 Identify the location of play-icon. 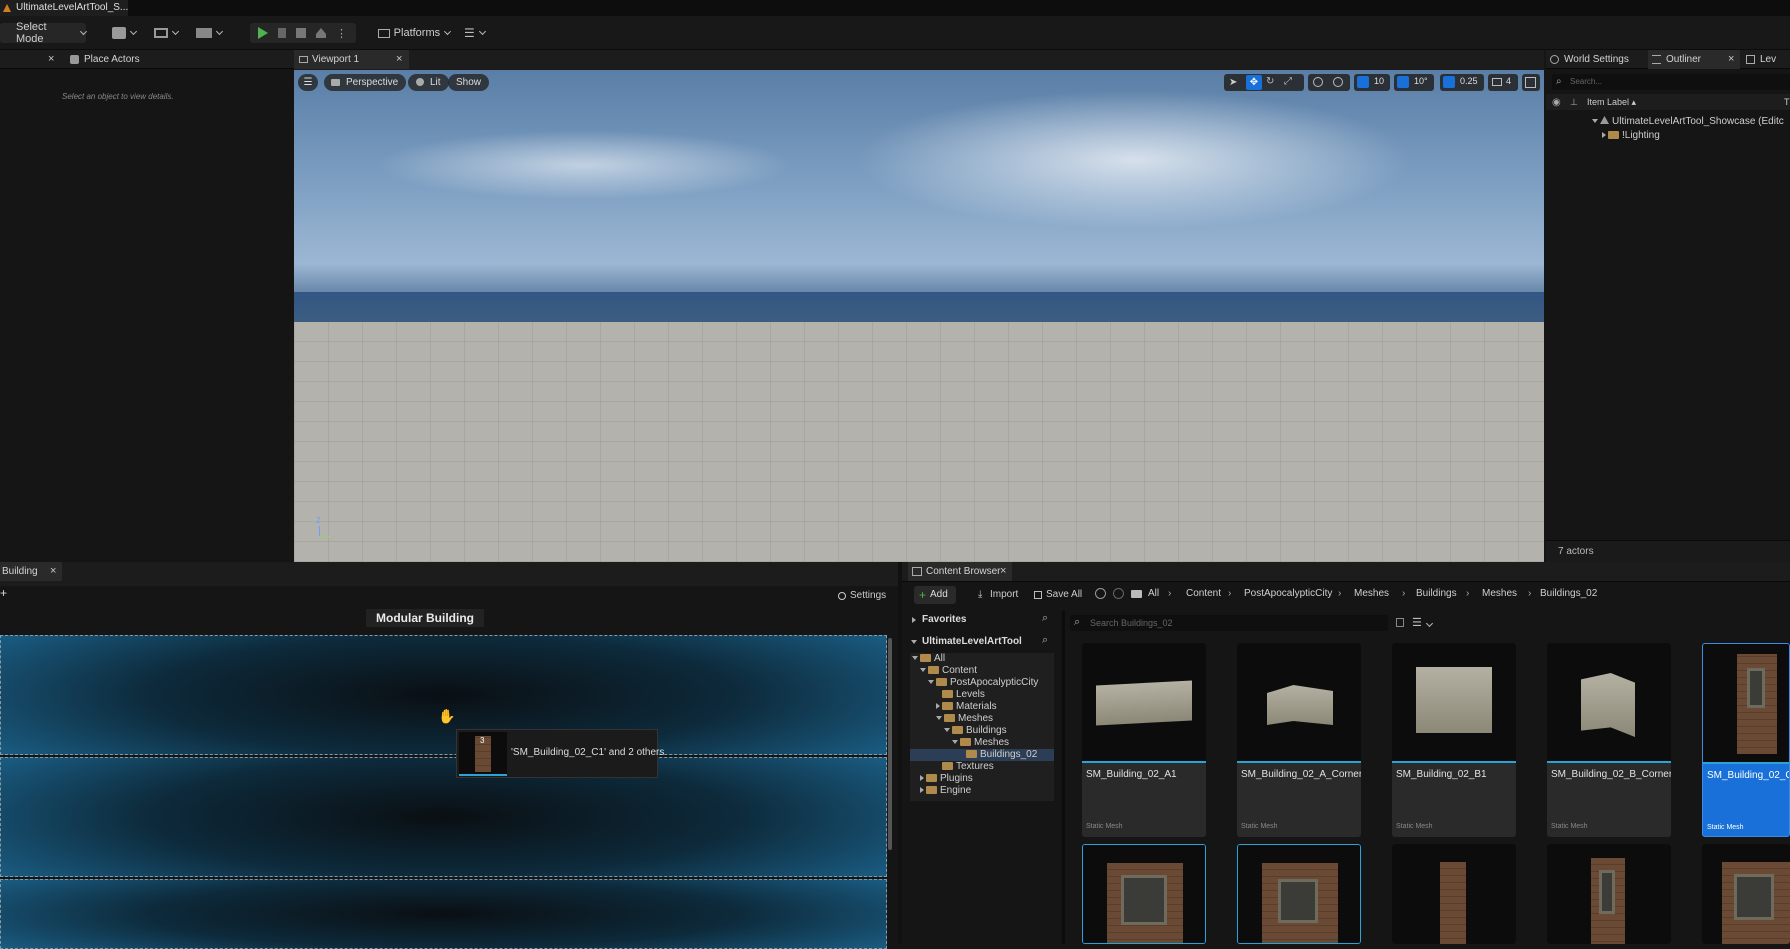
(263, 33).